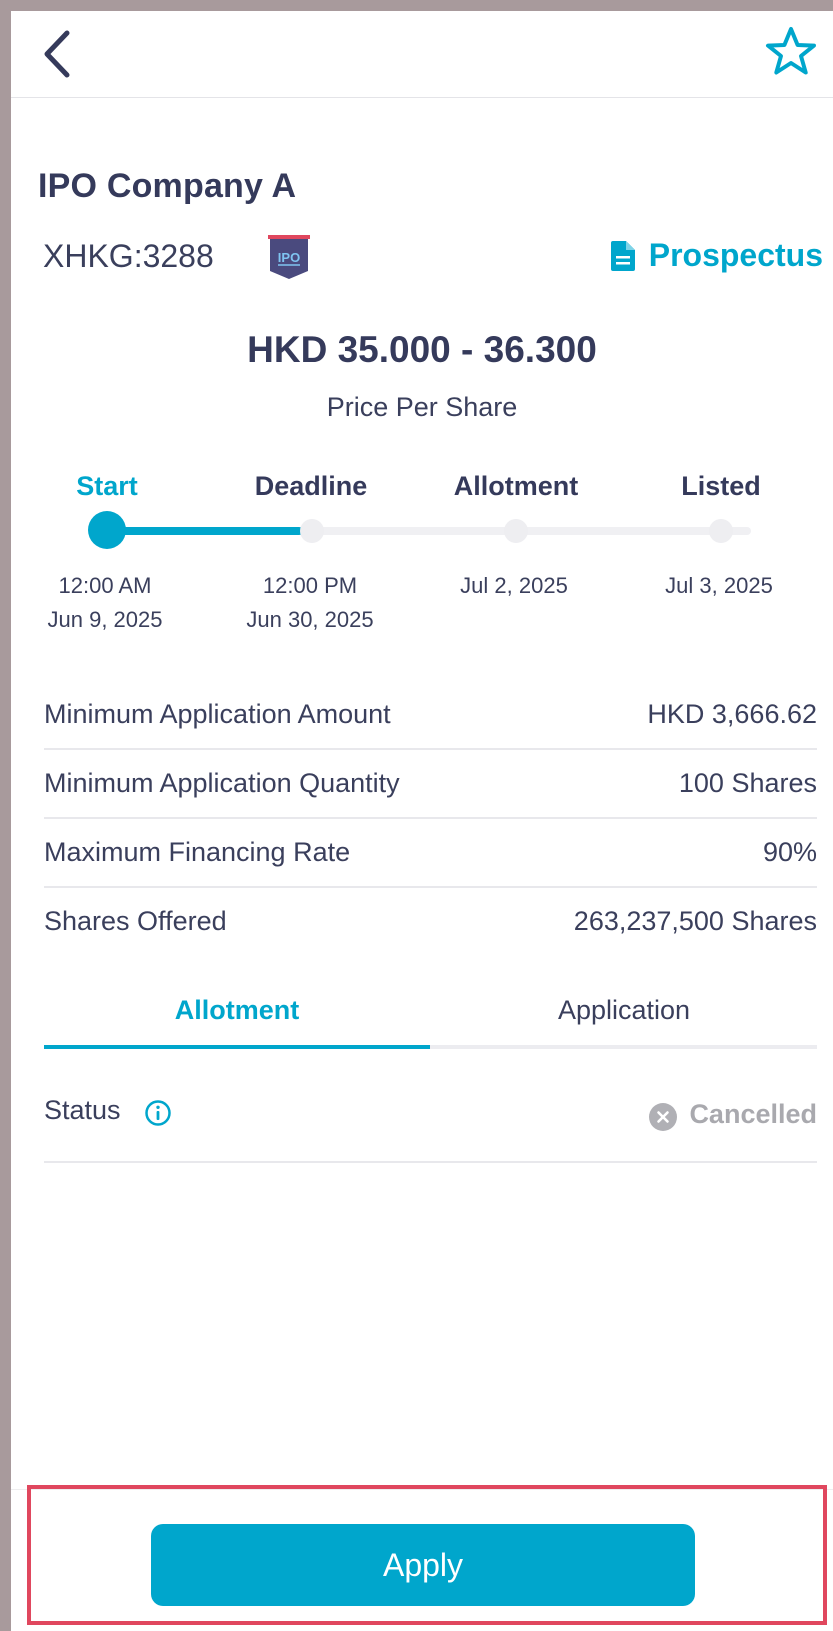 This screenshot has width=833, height=1631. What do you see at coordinates (423, 1565) in the screenshot?
I see `apply-button: Apply` at bounding box center [423, 1565].